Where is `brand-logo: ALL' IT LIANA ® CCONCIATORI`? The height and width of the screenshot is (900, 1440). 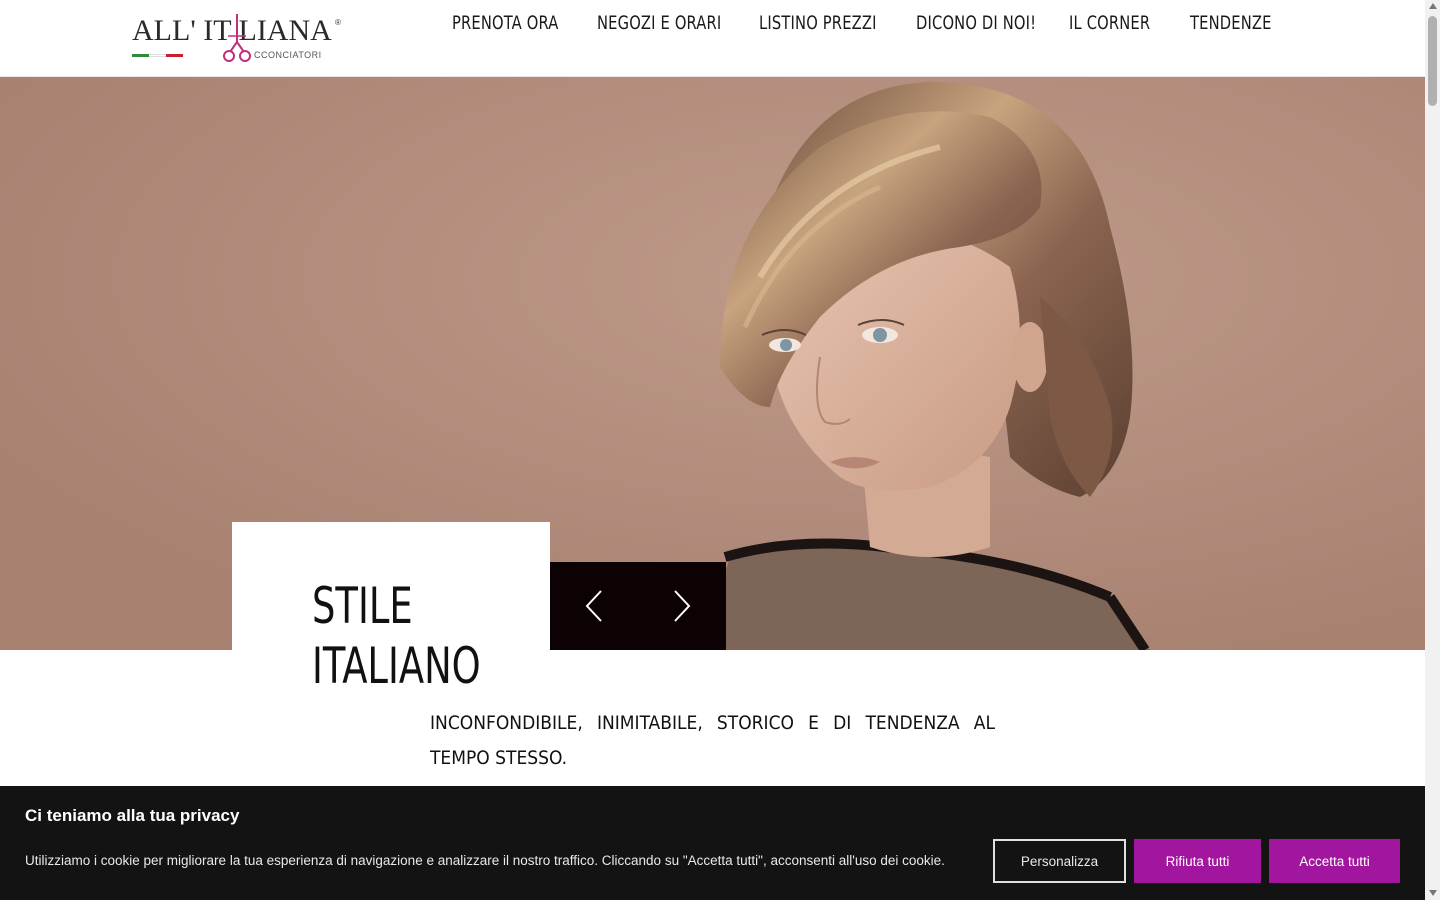
brand-logo: ALL' IT LIANA ® CCONCIATORI is located at coordinates (237, 38).